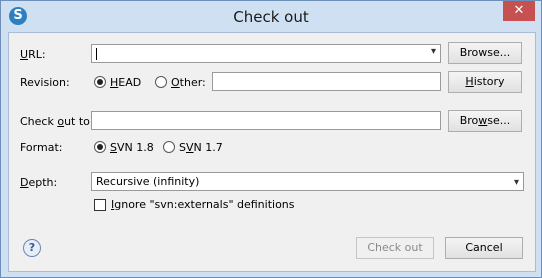 The image size is (542, 278). Describe the element at coordinates (125, 82) in the screenshot. I see `head-radio-label: HEAD` at that location.